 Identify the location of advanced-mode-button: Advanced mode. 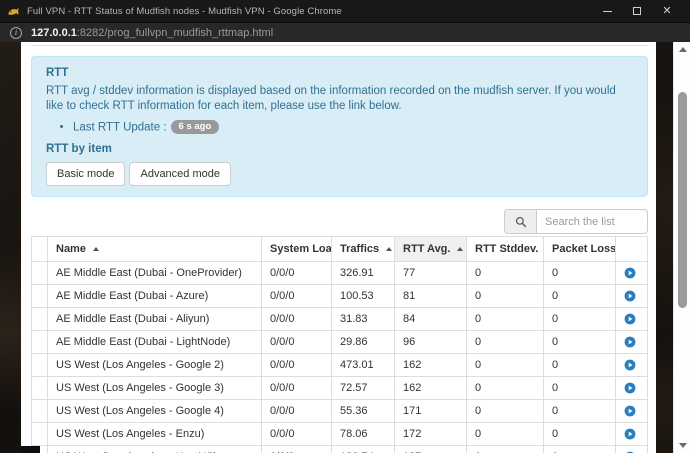
(180, 174).